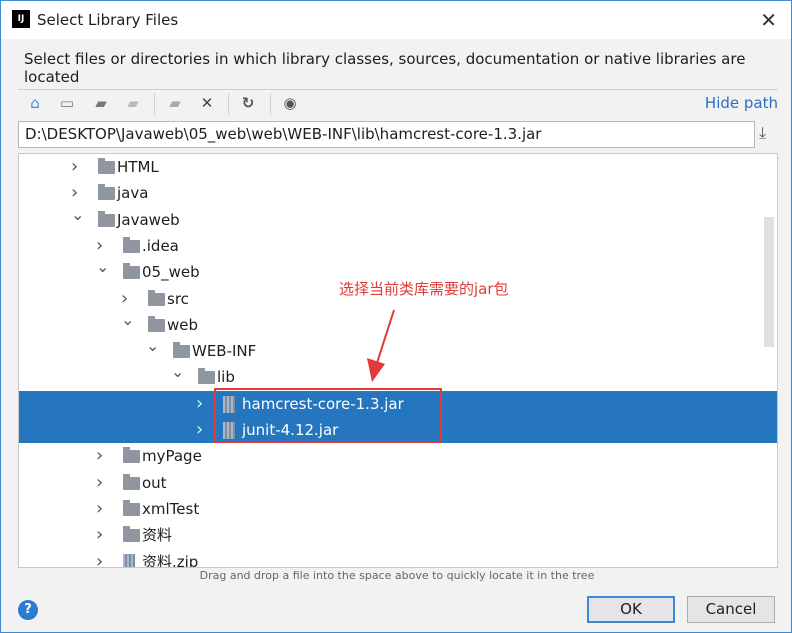 This screenshot has height=633, width=792. What do you see at coordinates (398, 558) in the screenshot?
I see `tree-item: › 资料.zip` at bounding box center [398, 558].